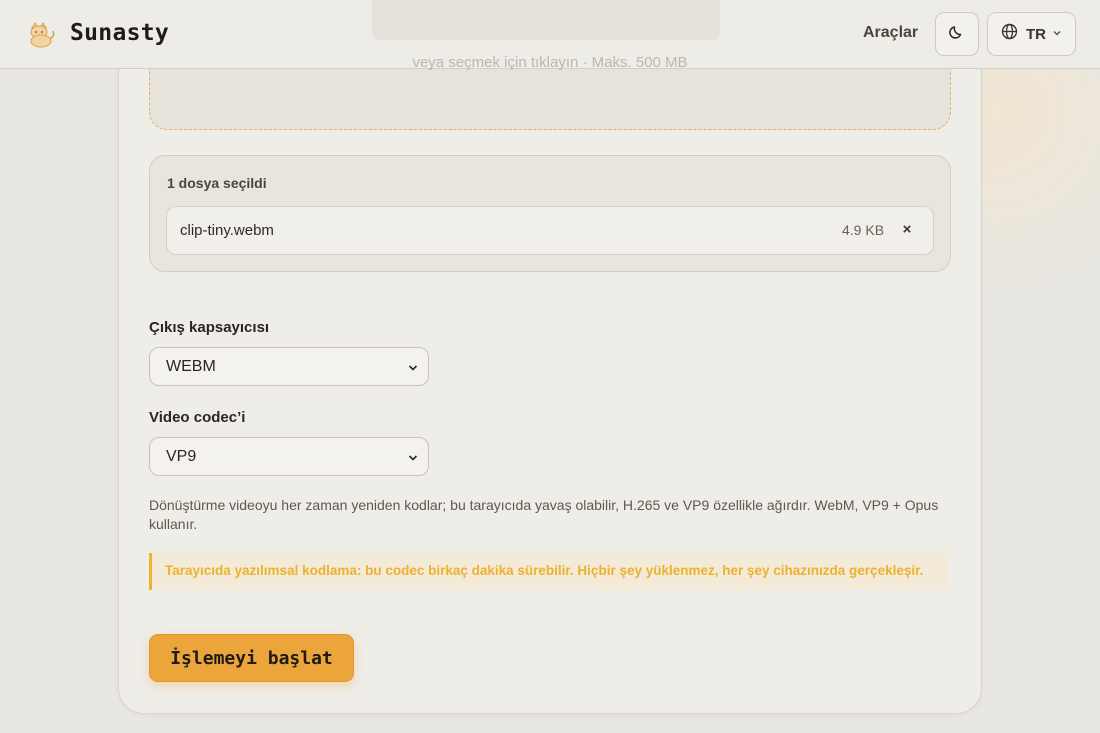  I want to click on brand-name: Sunasty, so click(119, 33).